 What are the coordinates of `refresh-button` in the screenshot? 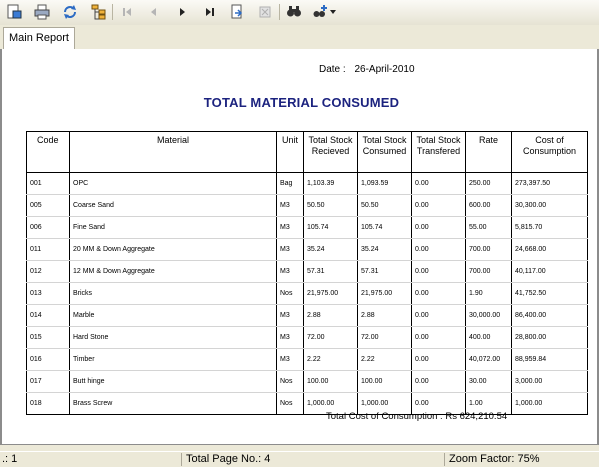 It's located at (69, 12).